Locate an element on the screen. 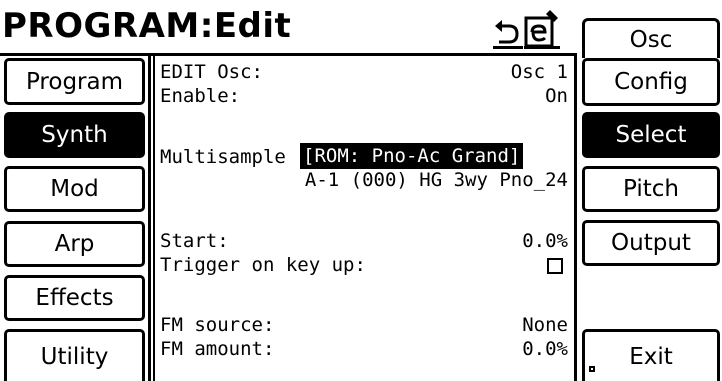 The height and width of the screenshot is (381, 722). tab-arp-label: Arp is located at coordinates (74, 244).